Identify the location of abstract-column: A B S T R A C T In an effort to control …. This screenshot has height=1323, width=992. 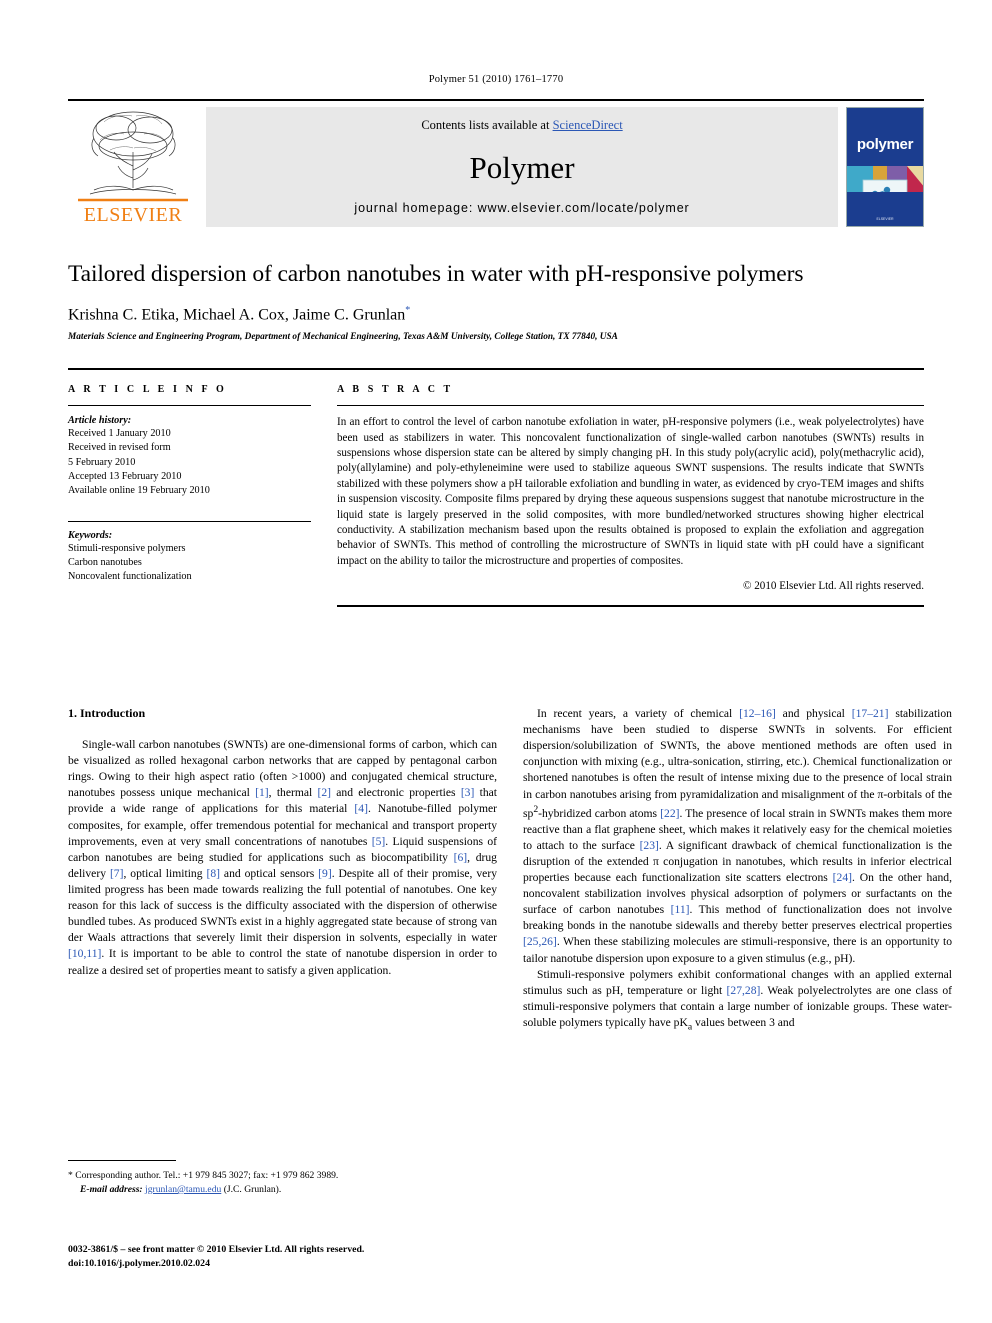
(630, 495).